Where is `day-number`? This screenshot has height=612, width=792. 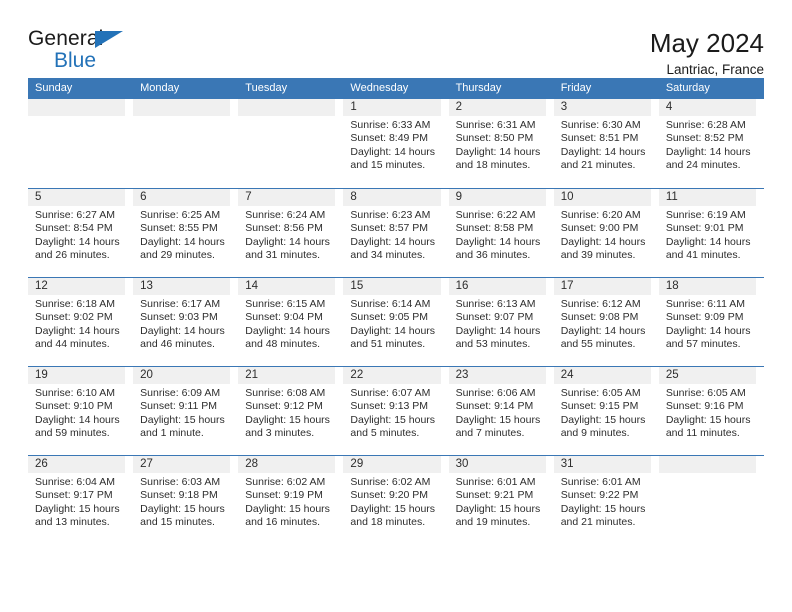
day-number is located at coordinates (77, 107).